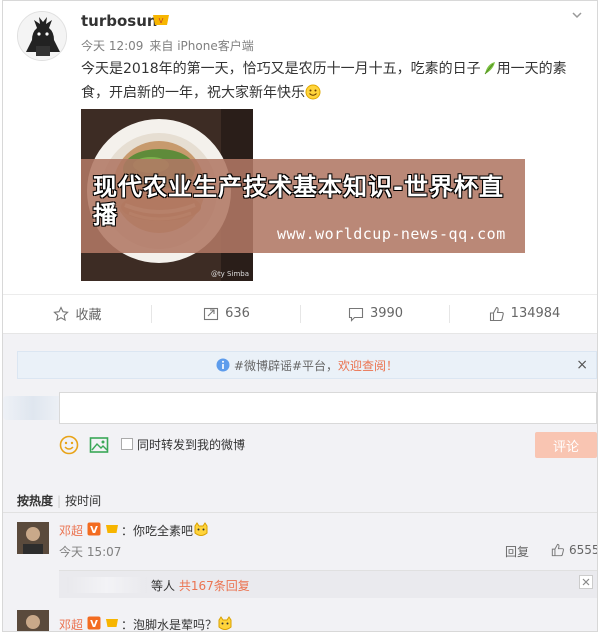  What do you see at coordinates (42, 36) in the screenshot?
I see `user-avatar` at bounding box center [42, 36].